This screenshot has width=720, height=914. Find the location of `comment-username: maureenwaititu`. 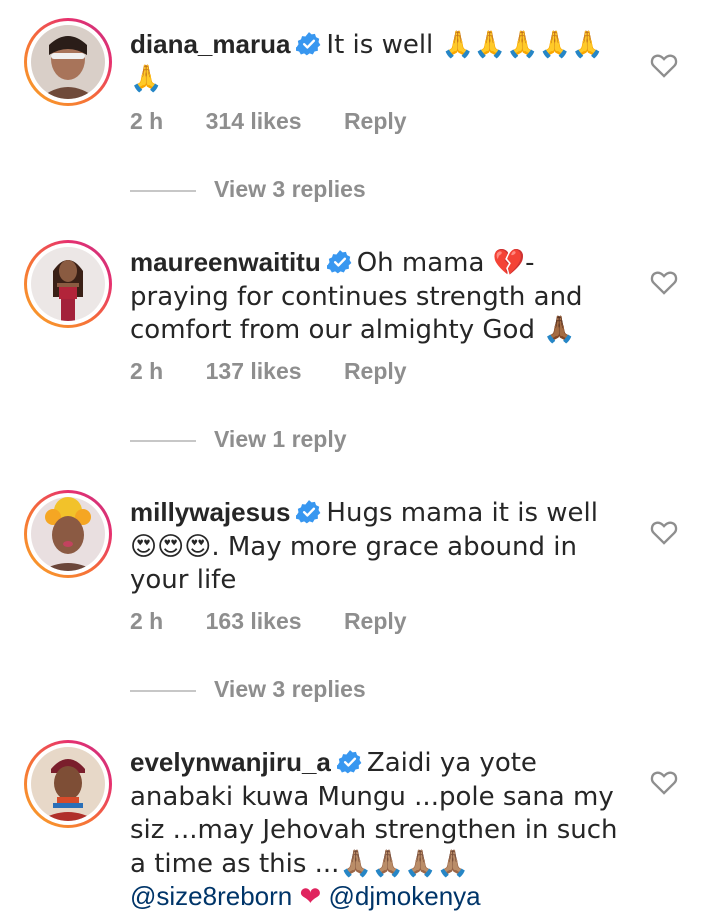

comment-username: maureenwaititu is located at coordinates (225, 262).